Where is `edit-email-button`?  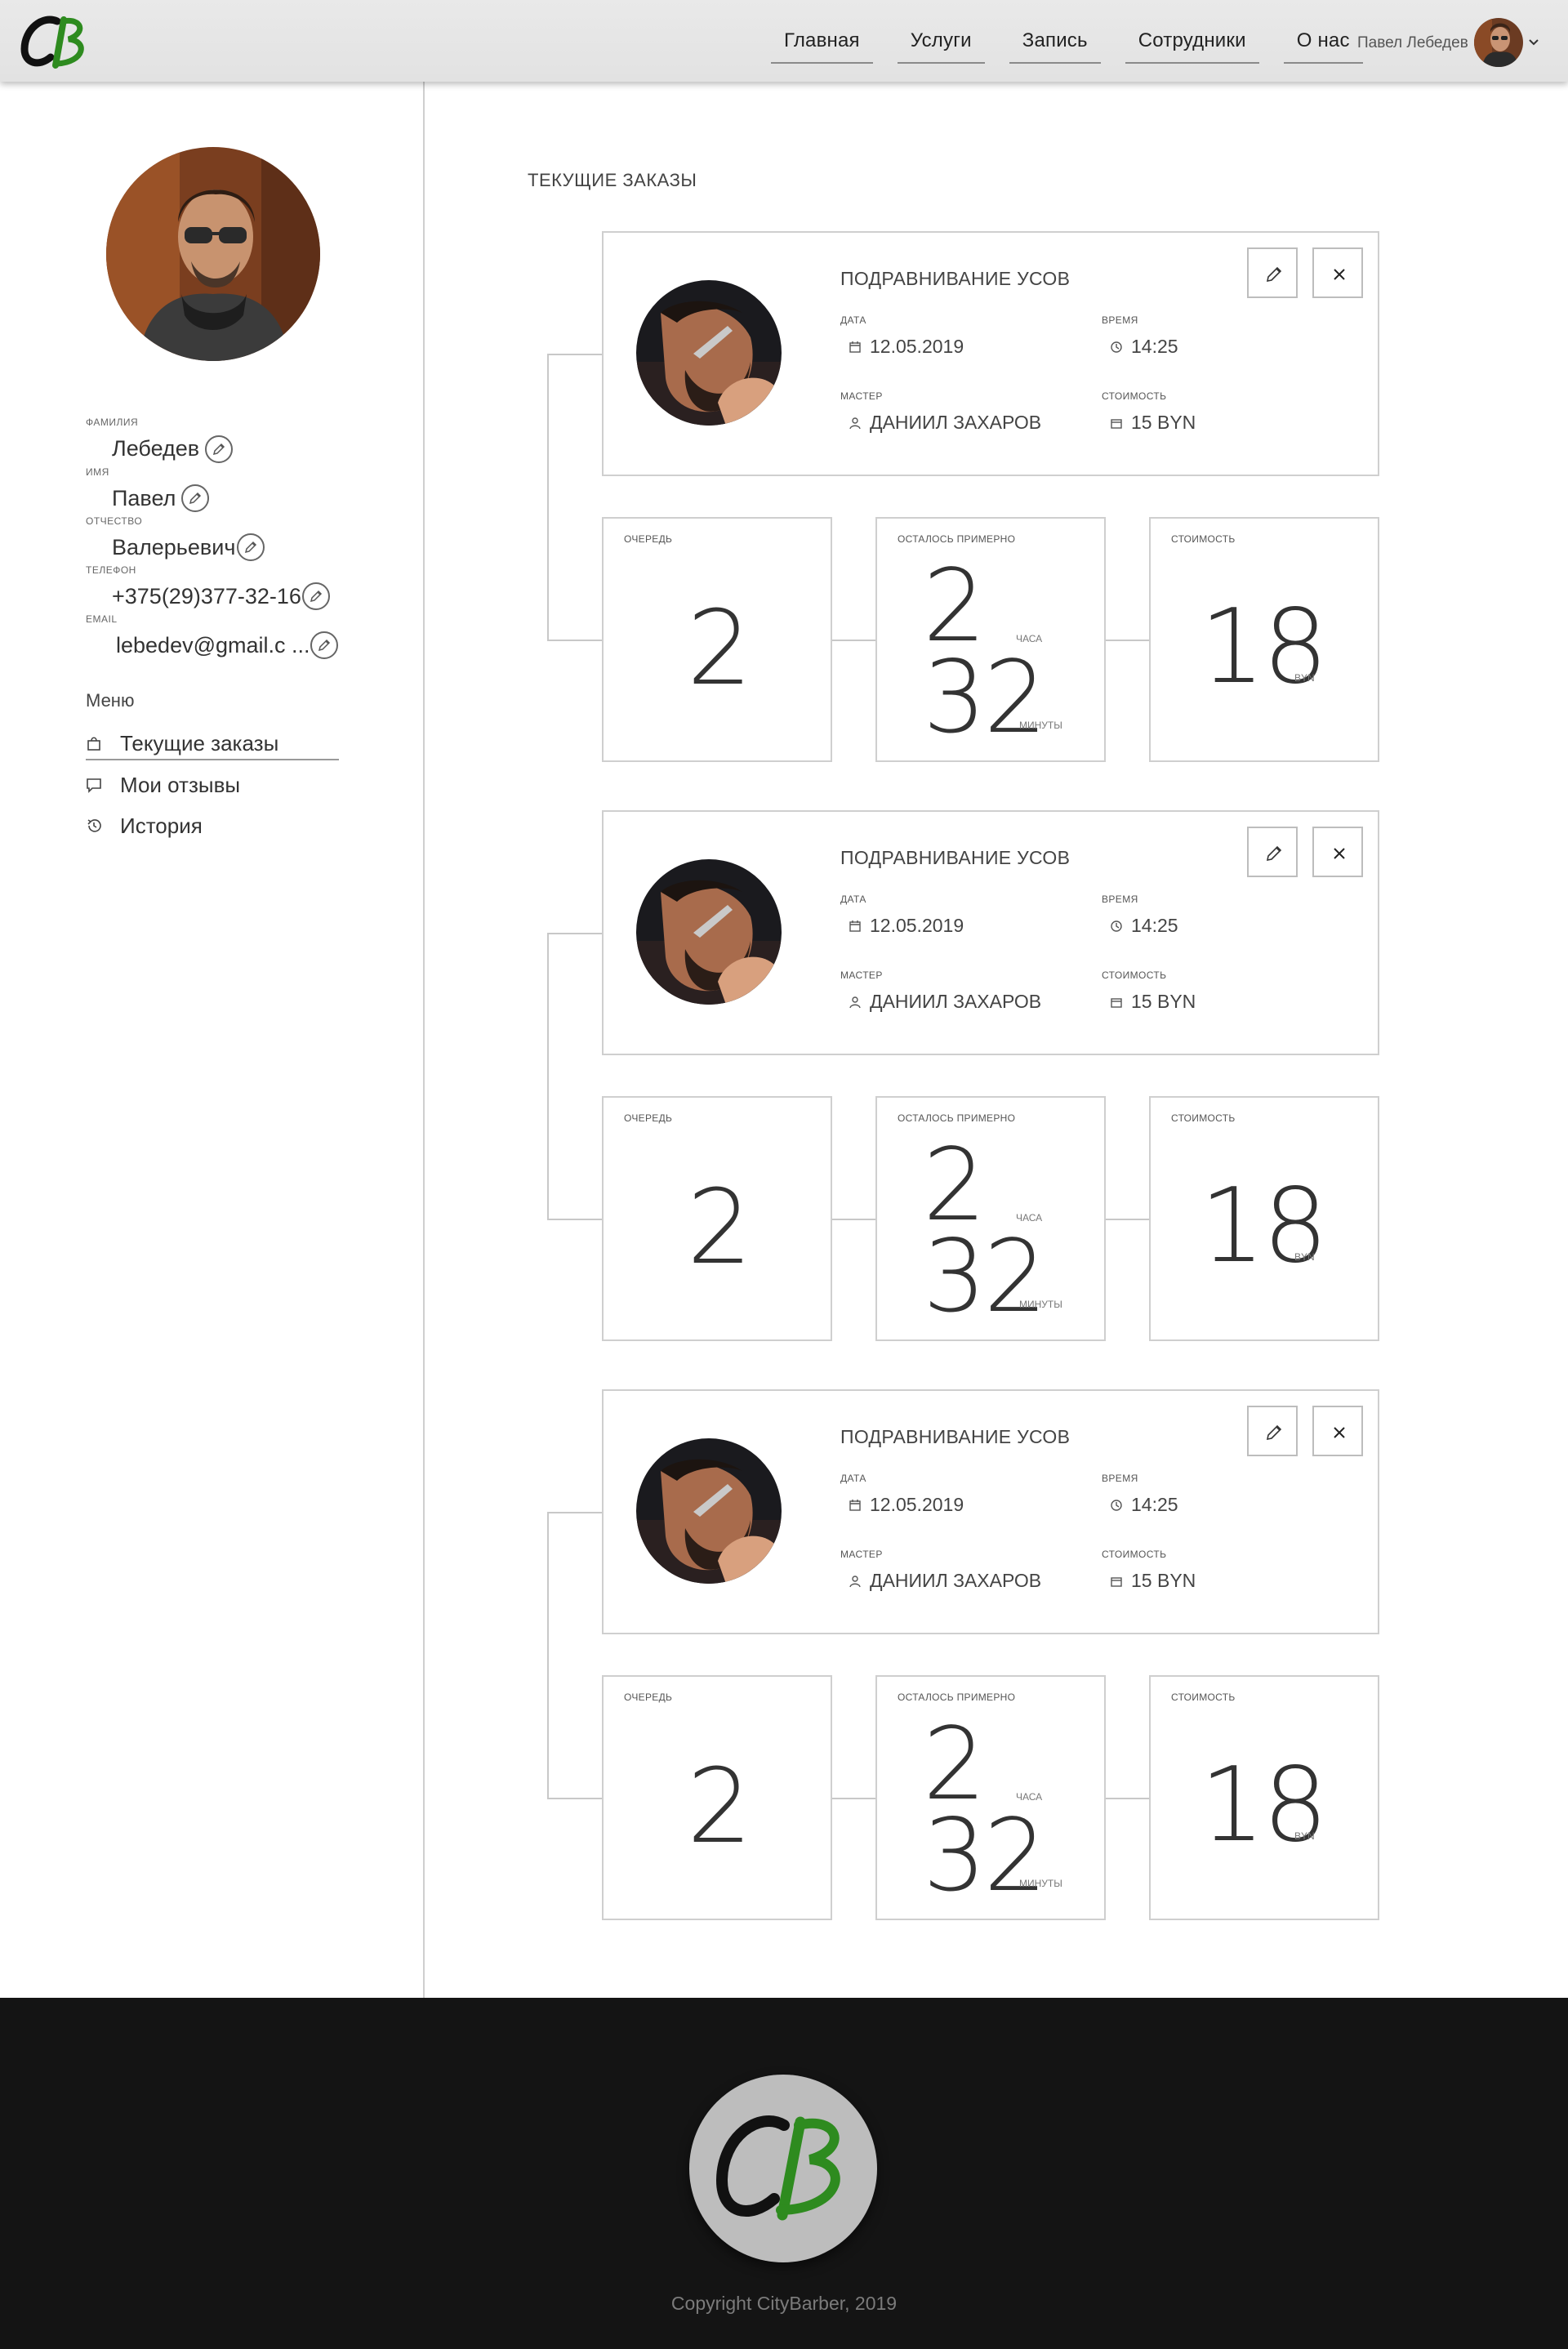
edit-email-button is located at coordinates (324, 645).